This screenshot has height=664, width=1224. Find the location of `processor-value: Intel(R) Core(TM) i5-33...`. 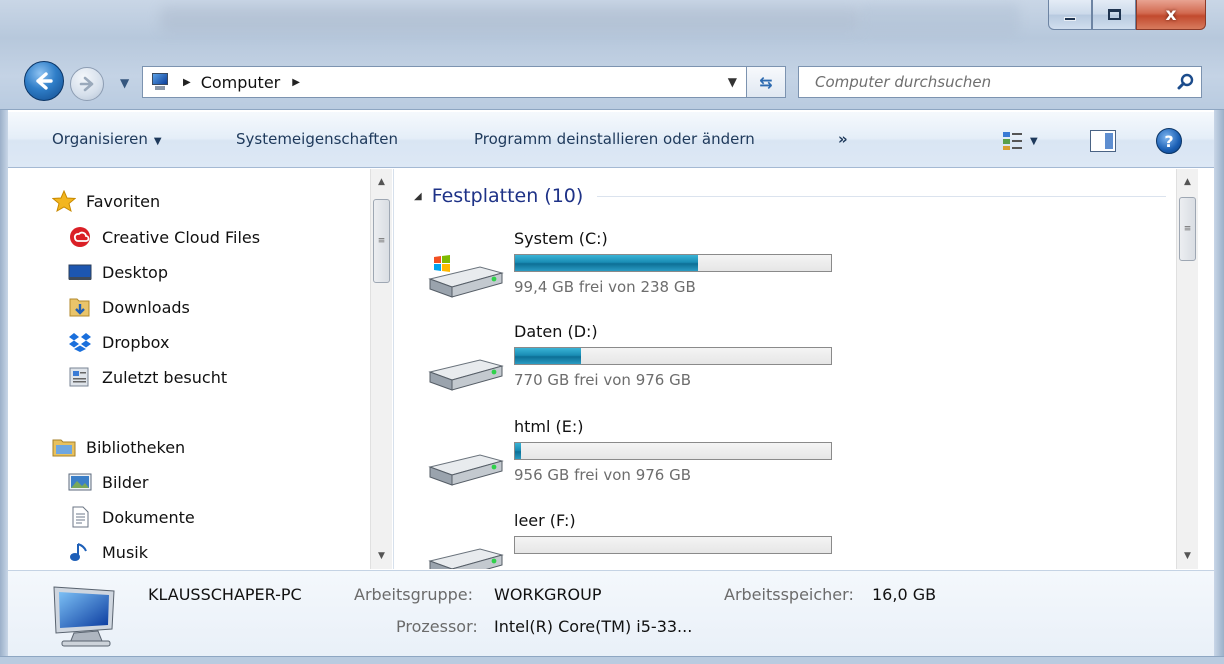

processor-value: Intel(R) Core(TM) i5-33... is located at coordinates (593, 626).